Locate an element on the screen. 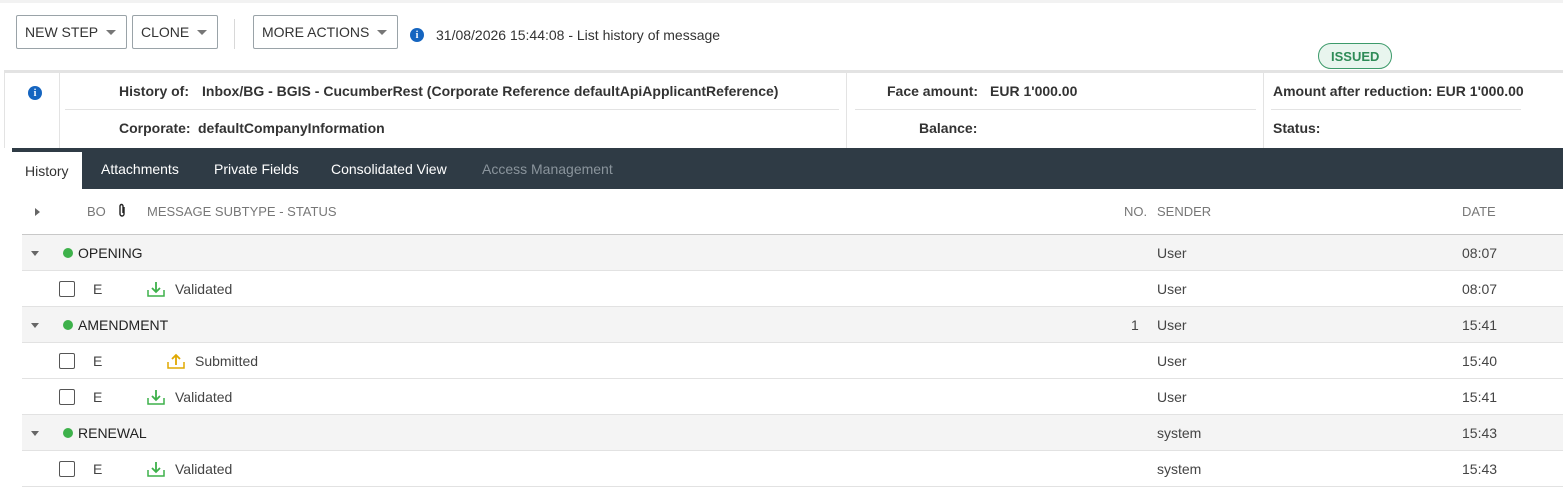 The image size is (1563, 502). column-header-no: NO. is located at coordinates (1135, 211).